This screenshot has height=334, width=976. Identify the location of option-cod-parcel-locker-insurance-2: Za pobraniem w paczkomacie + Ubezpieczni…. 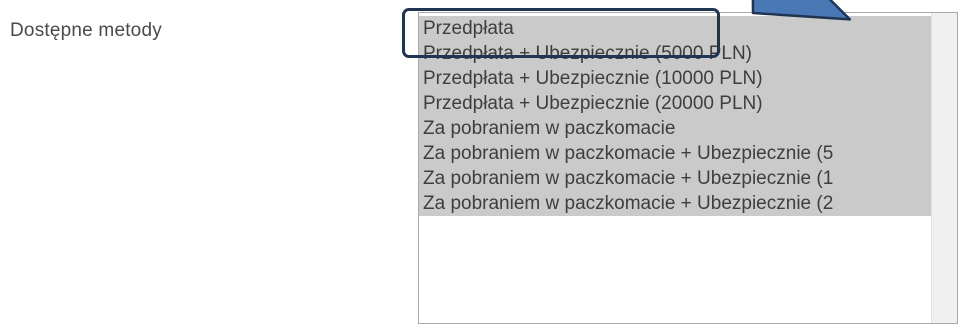
(675, 203).